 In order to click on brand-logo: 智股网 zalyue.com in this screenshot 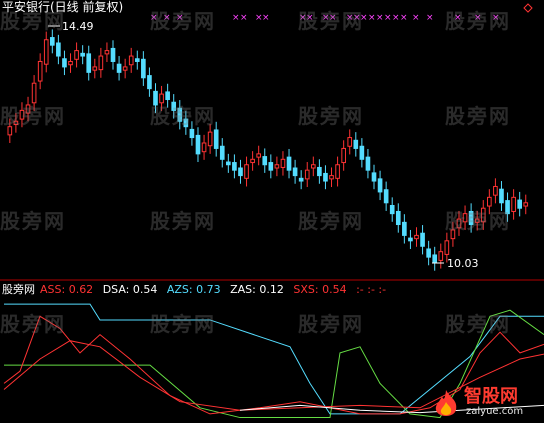, I will do `click(486, 402)`.